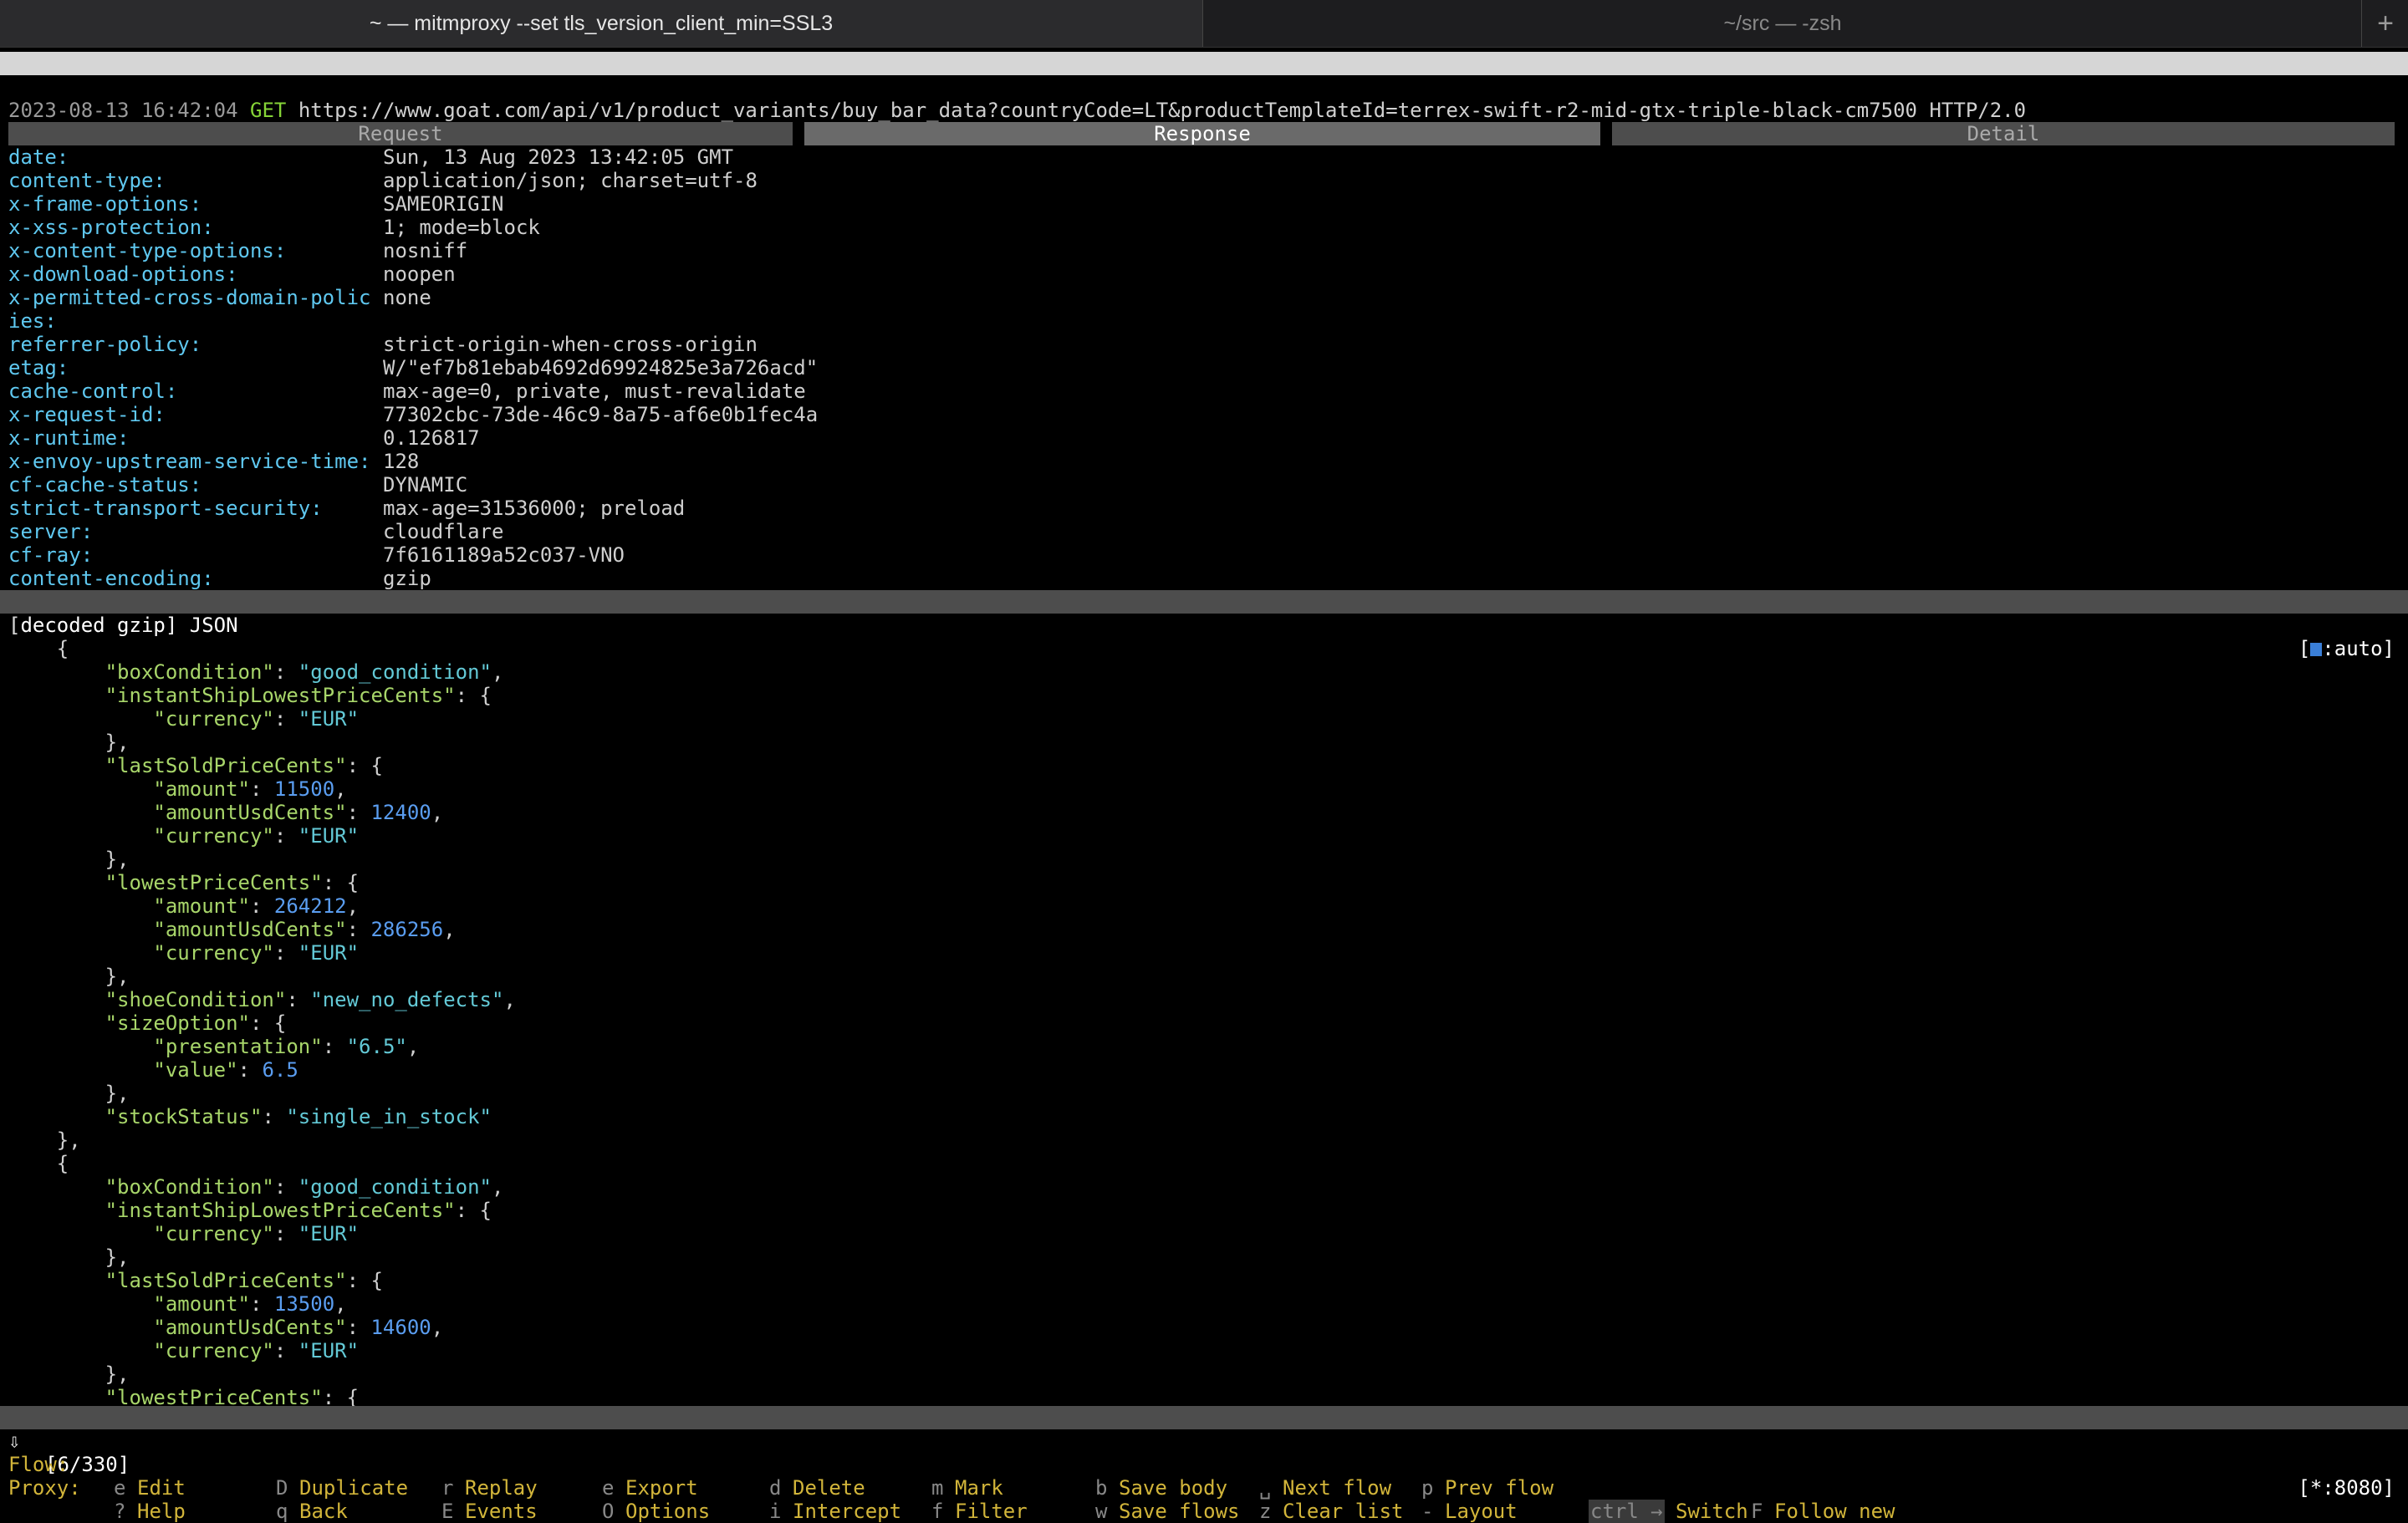  Describe the element at coordinates (395, 672) in the screenshot. I see `json-value: "good_condition"` at that location.